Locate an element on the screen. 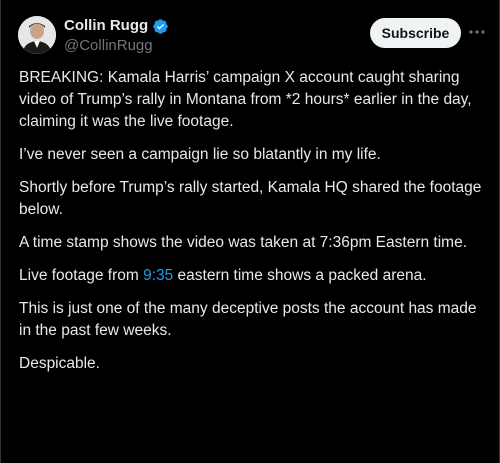  subscribe-button: Subscribe is located at coordinates (415, 33).